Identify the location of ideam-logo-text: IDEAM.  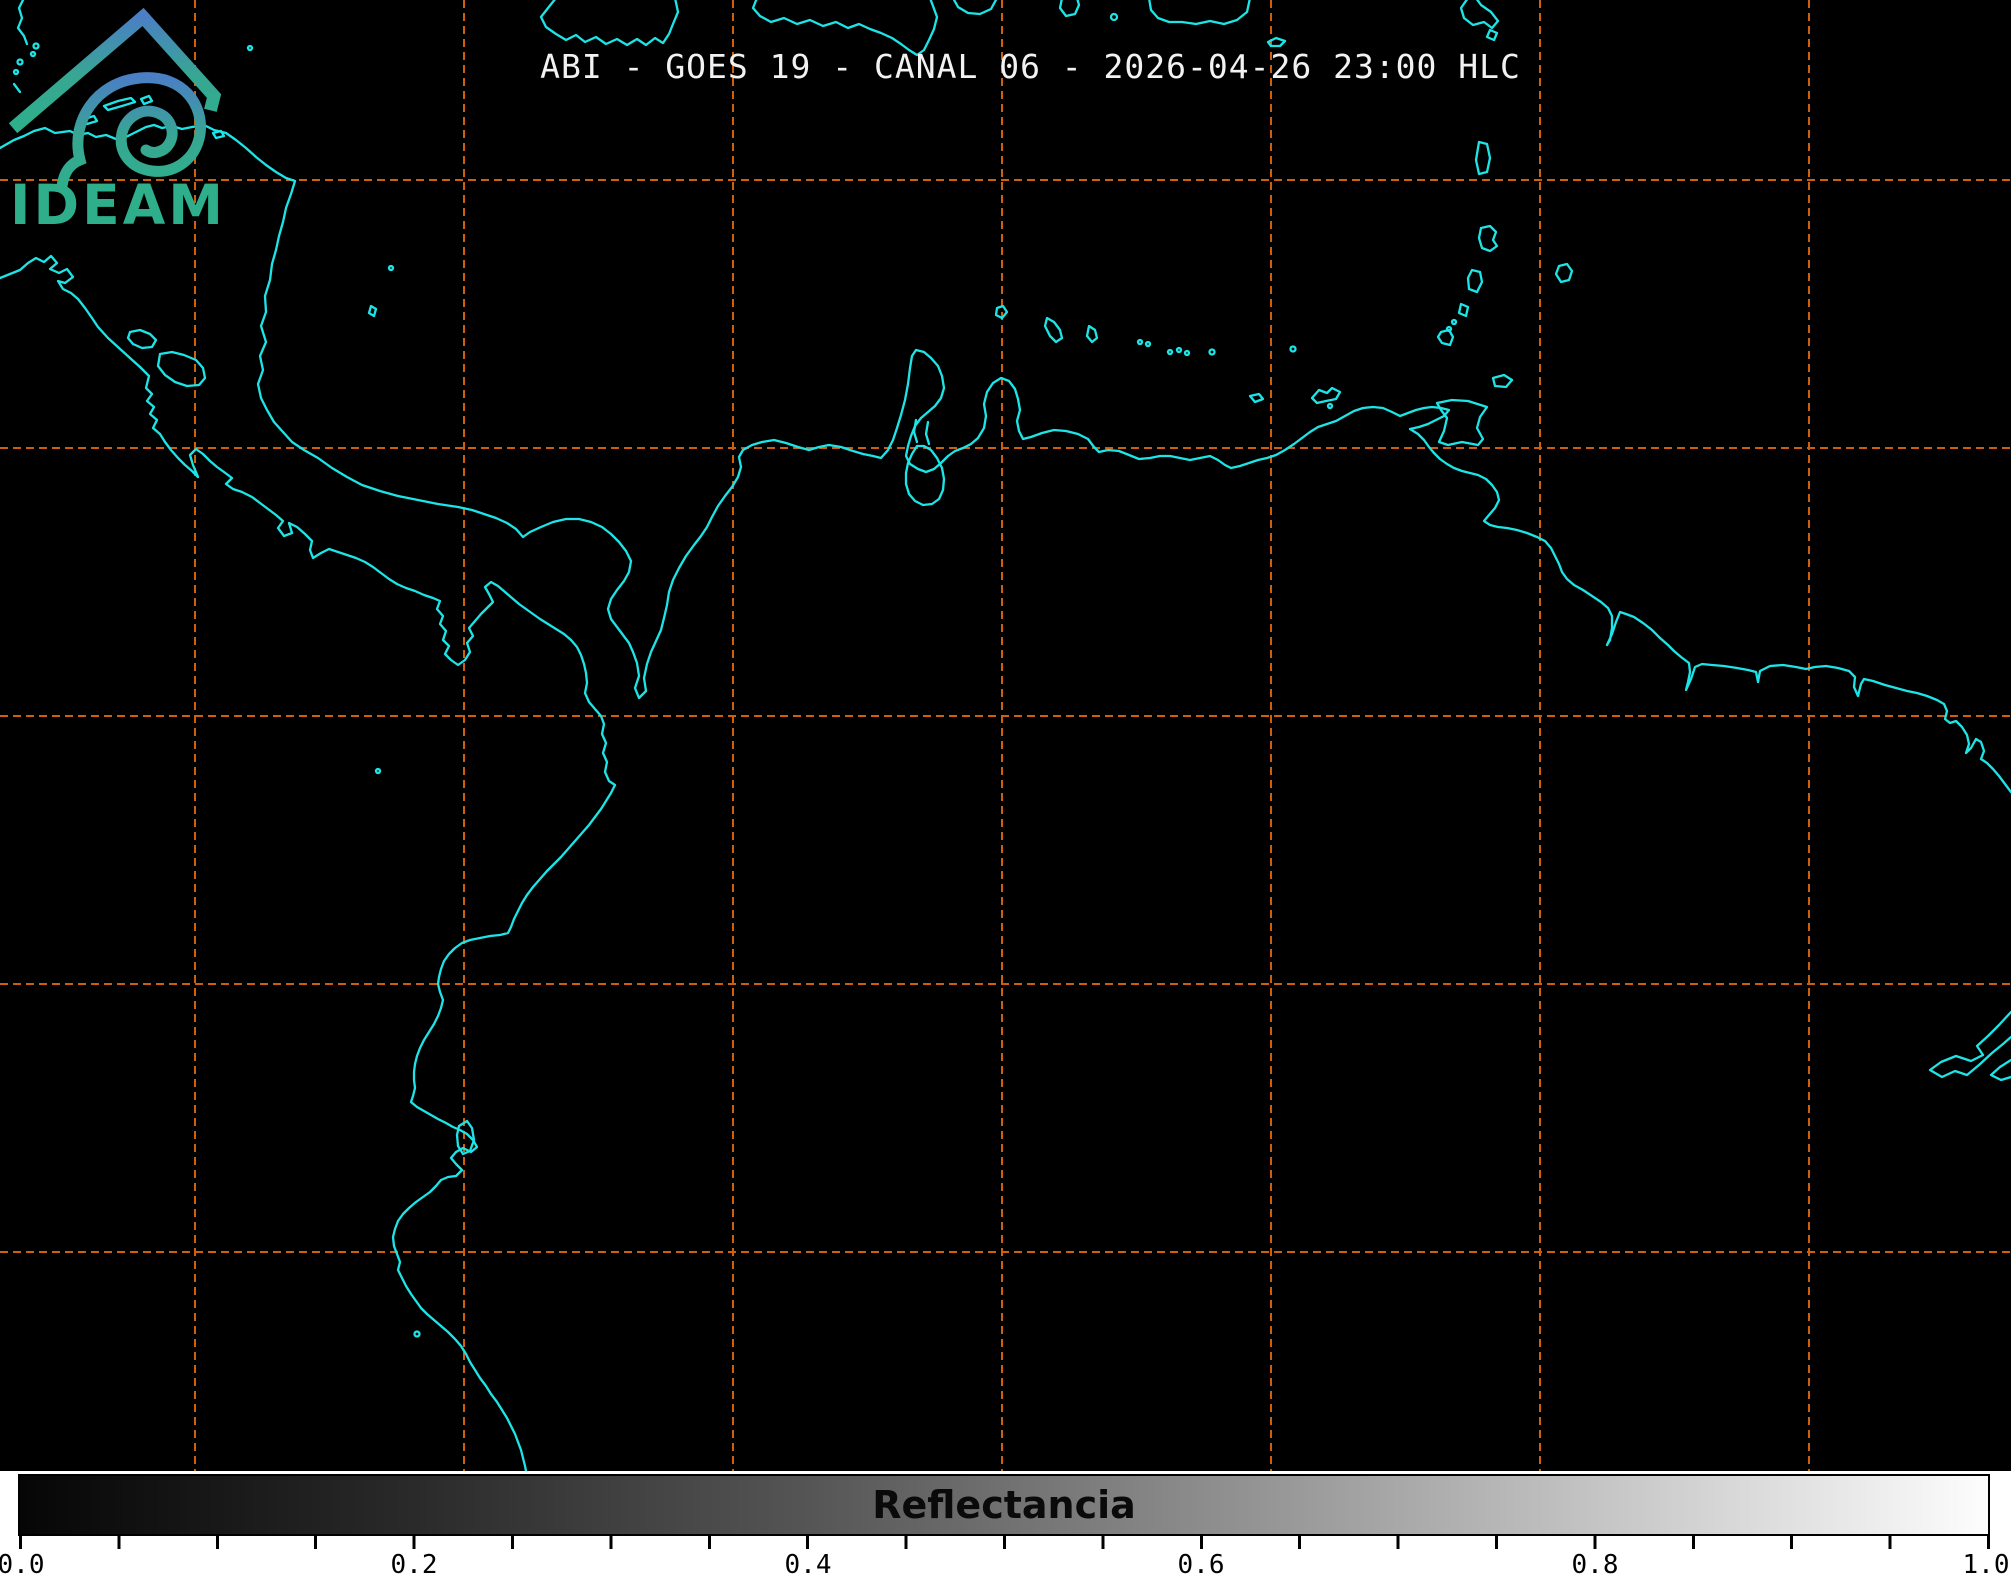
(118, 204).